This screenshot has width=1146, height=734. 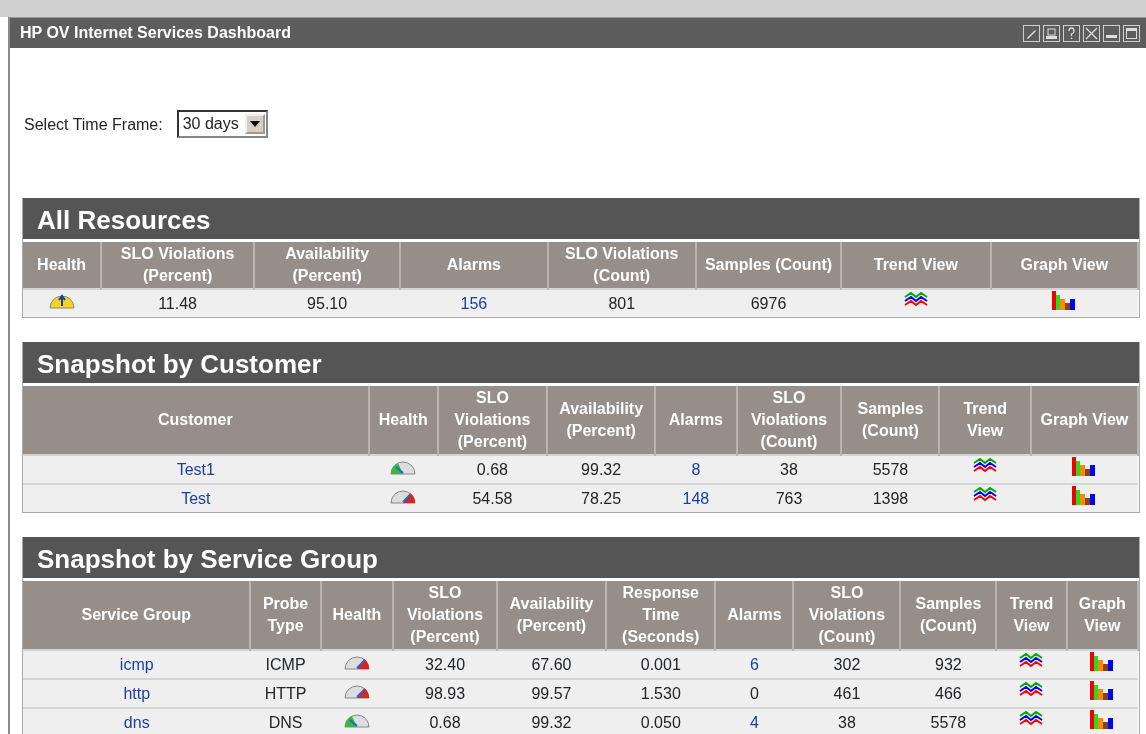 I want to click on table-cell: 461, so click(x=847, y=693).